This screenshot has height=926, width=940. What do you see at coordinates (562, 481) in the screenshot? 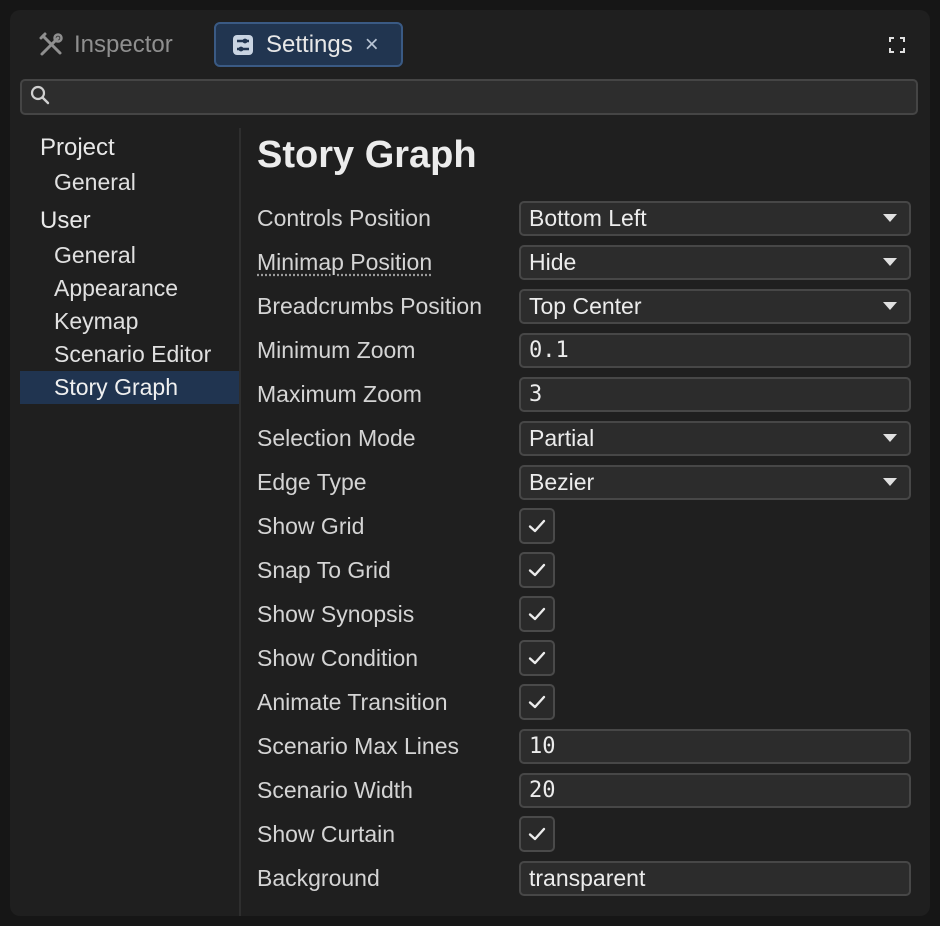
I see `edge-type-value: Bezier` at bounding box center [562, 481].